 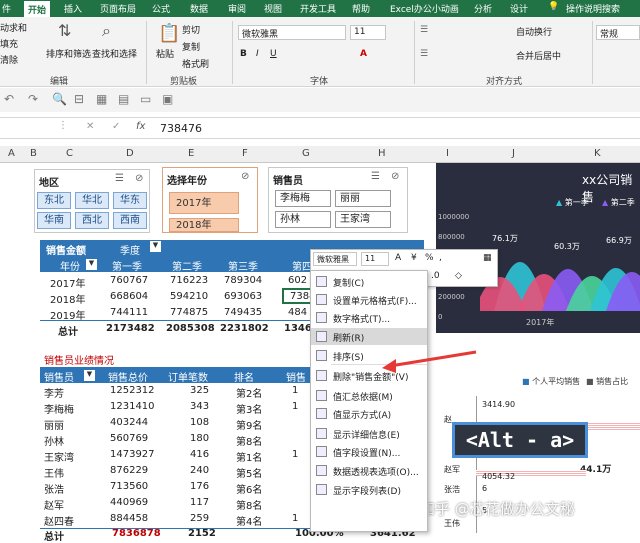 What do you see at coordinates (369, 413) in the screenshot?
I see `show-values-as-item: 值显示方式(A)` at bounding box center [369, 413].